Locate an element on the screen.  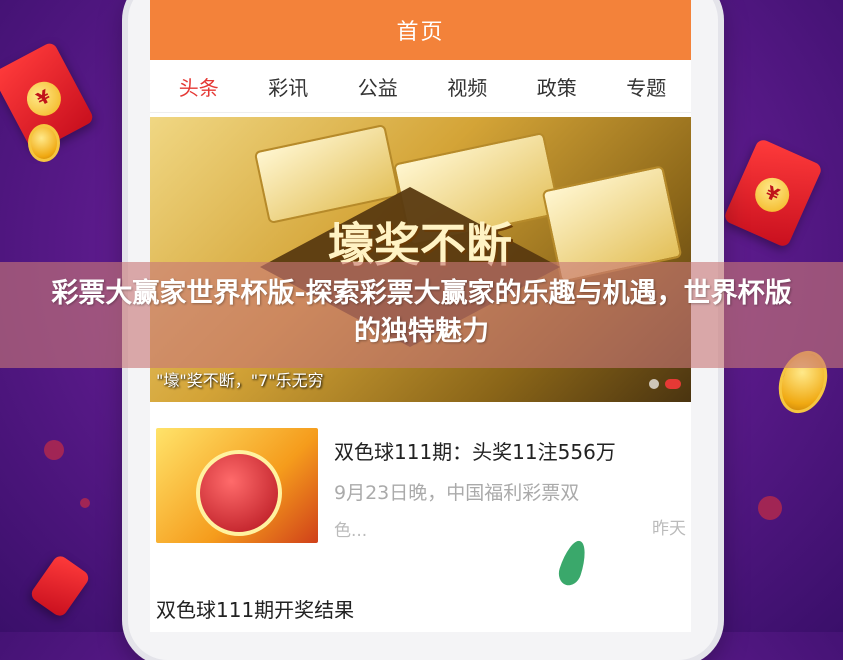
tab-video: 视频 is located at coordinates (468, 86).